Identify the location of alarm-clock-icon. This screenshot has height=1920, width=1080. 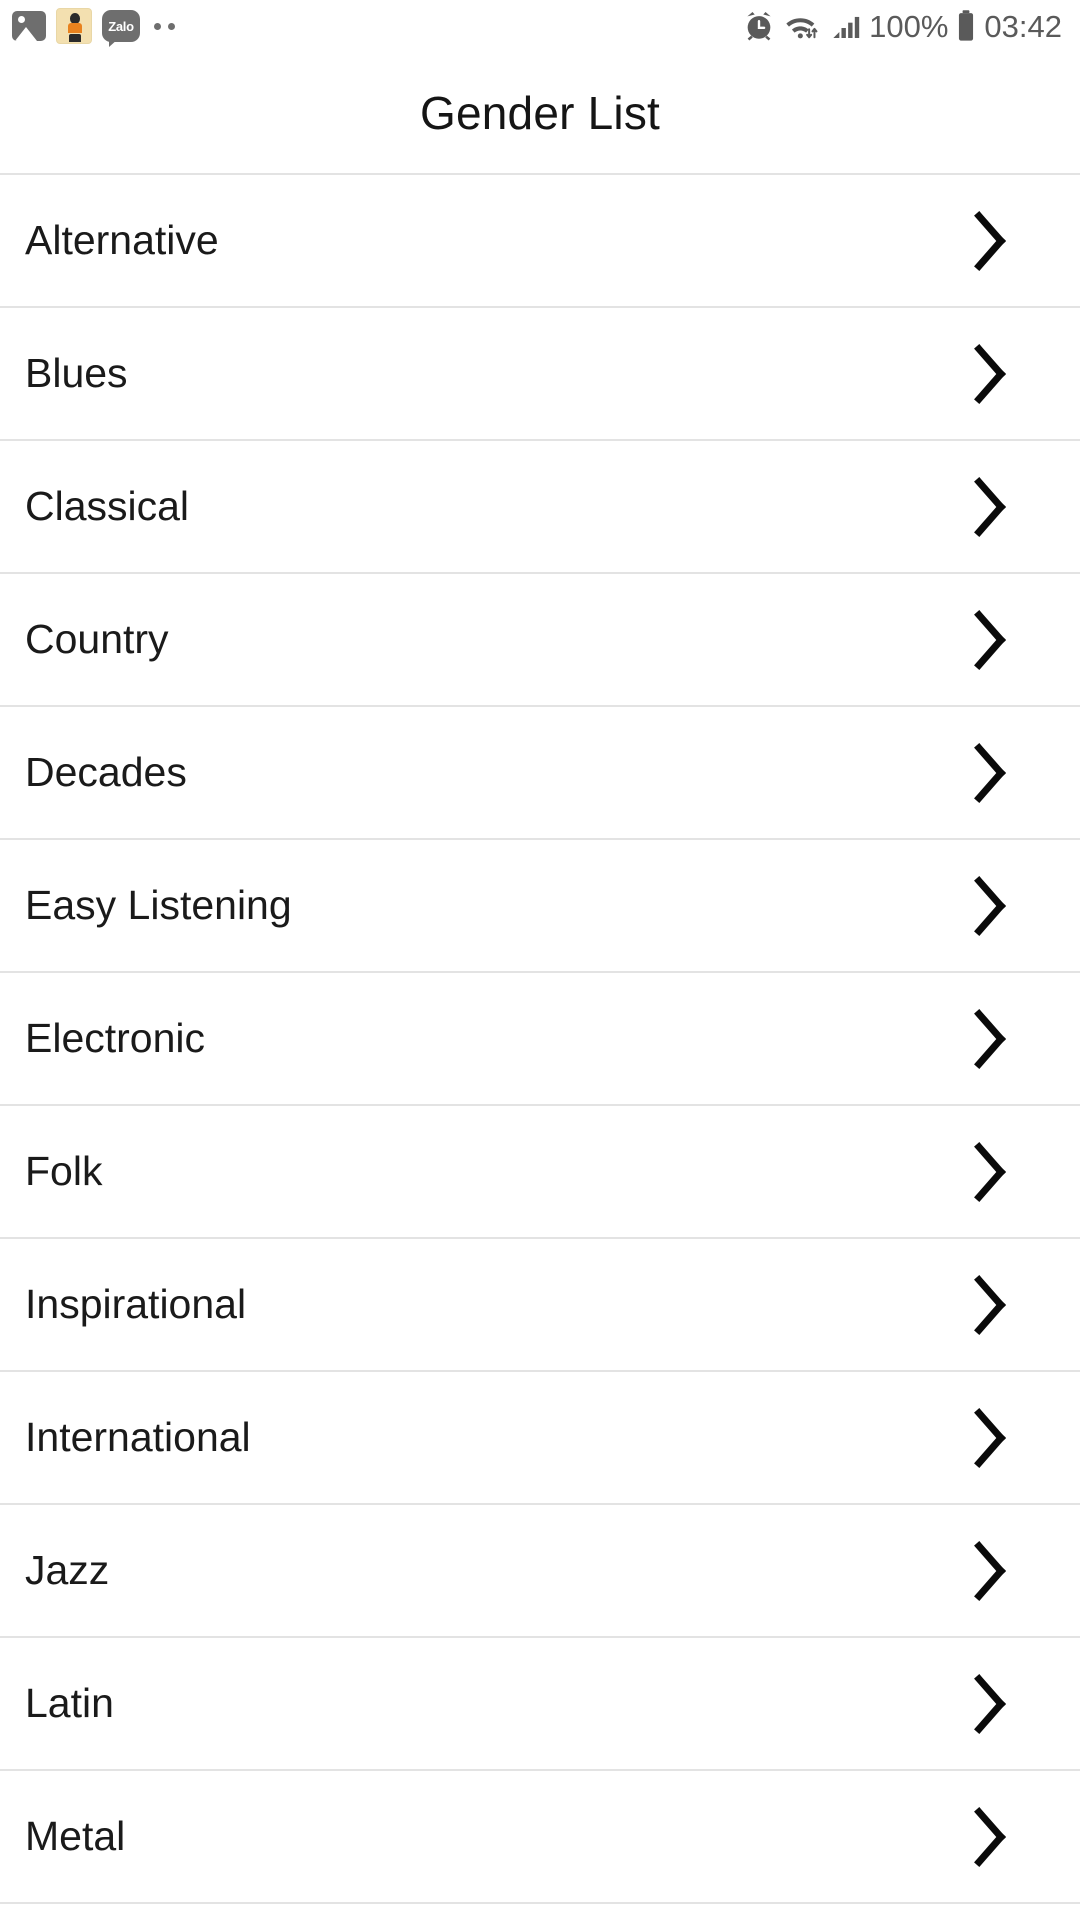
(759, 26).